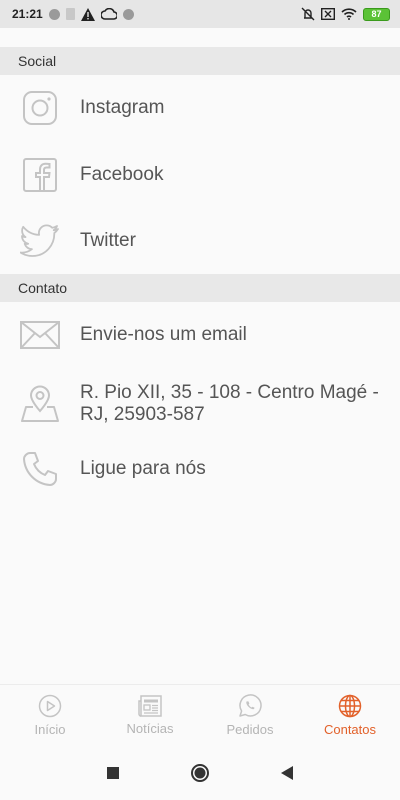  Describe the element at coordinates (108, 240) in the screenshot. I see `social-item-label: Twitter` at that location.